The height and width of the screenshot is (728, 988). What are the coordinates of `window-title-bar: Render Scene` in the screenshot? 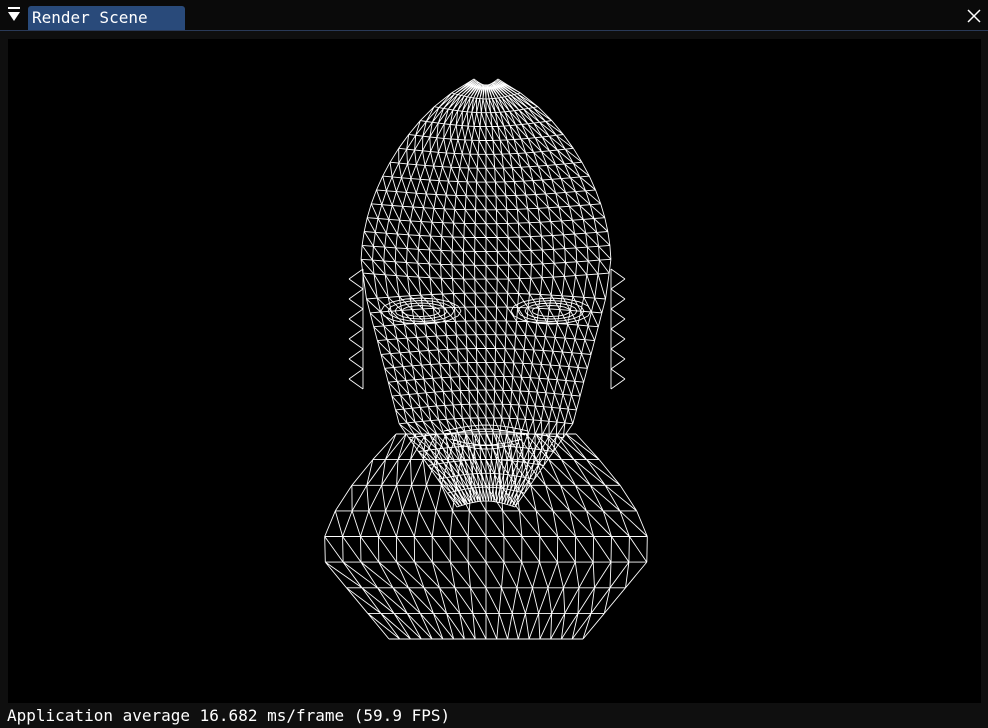 It's located at (494, 15).